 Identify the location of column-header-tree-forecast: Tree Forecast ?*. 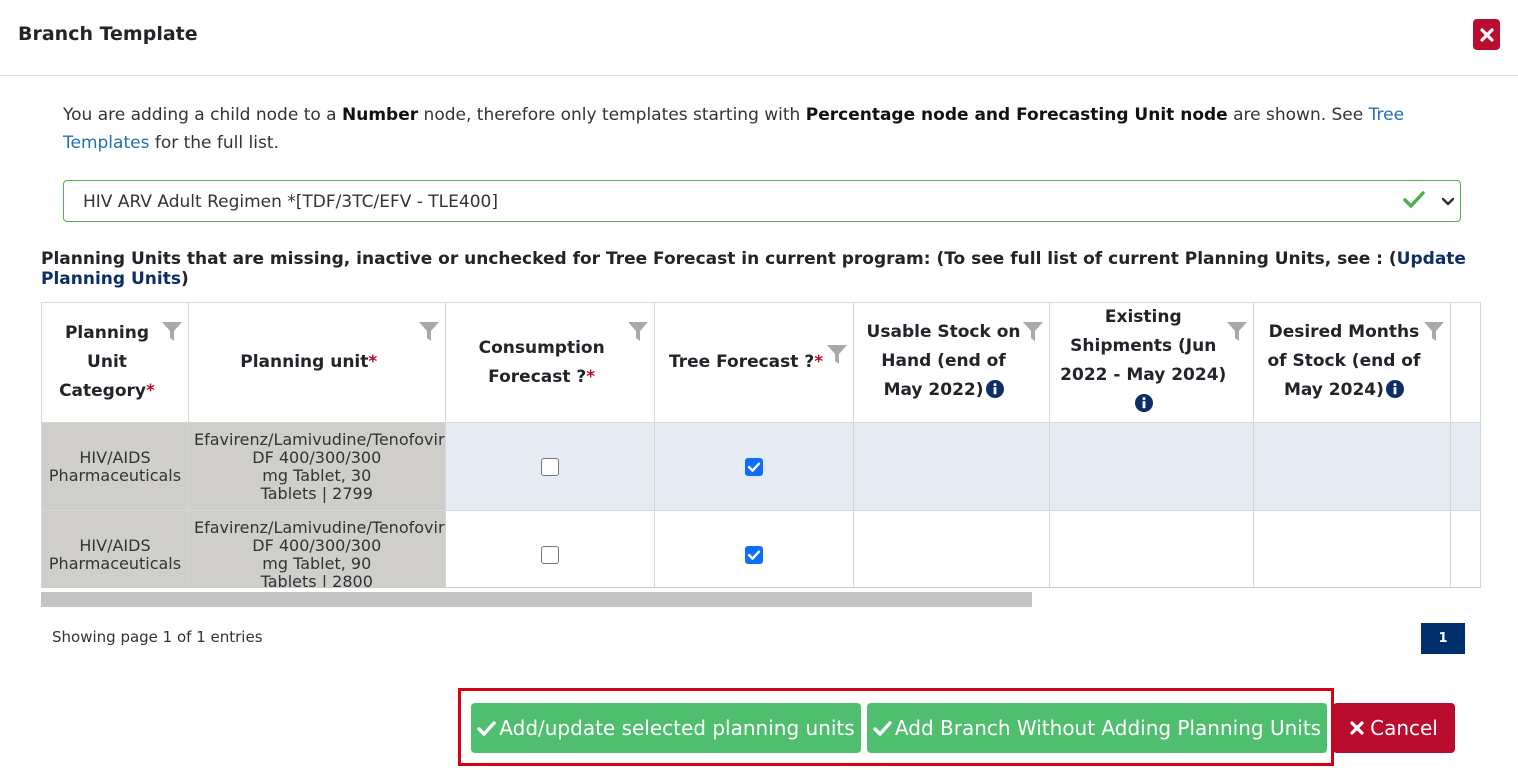
(754, 362).